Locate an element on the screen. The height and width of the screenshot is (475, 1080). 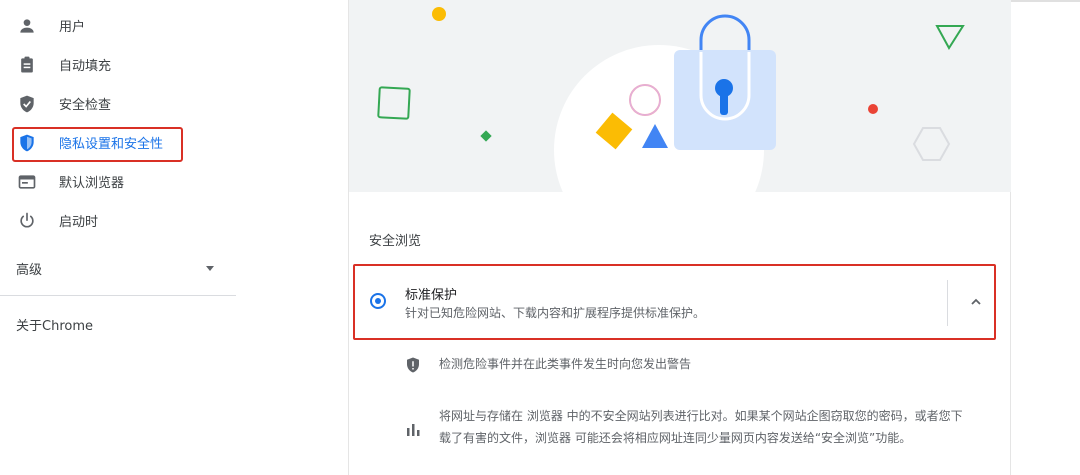
browser-icon is located at coordinates (27, 182).